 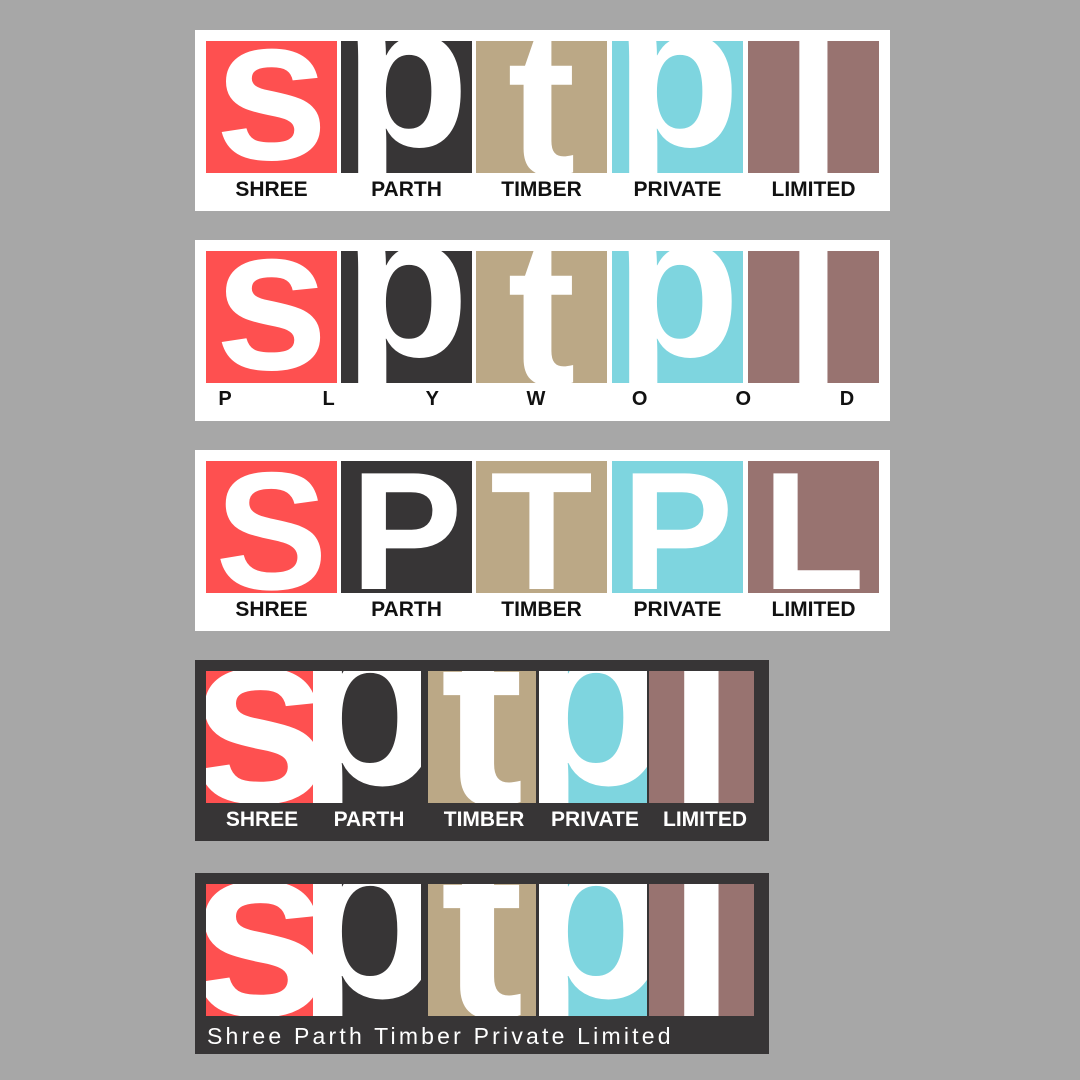 What do you see at coordinates (847, 399) in the screenshot?
I see `logo-label: D` at bounding box center [847, 399].